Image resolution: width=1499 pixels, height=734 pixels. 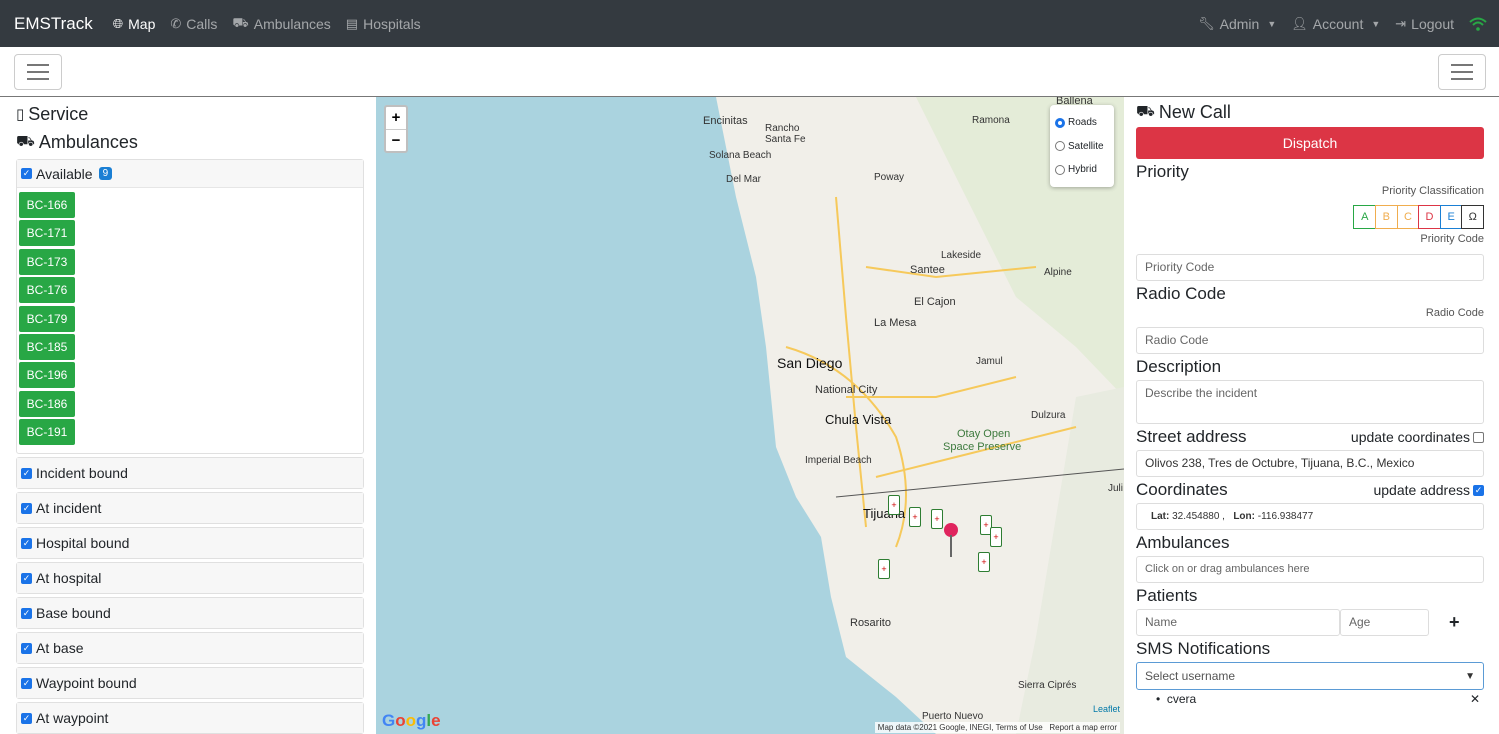 I want to click on map-label: Sierra Ciprés, so click(x=1047, y=685).